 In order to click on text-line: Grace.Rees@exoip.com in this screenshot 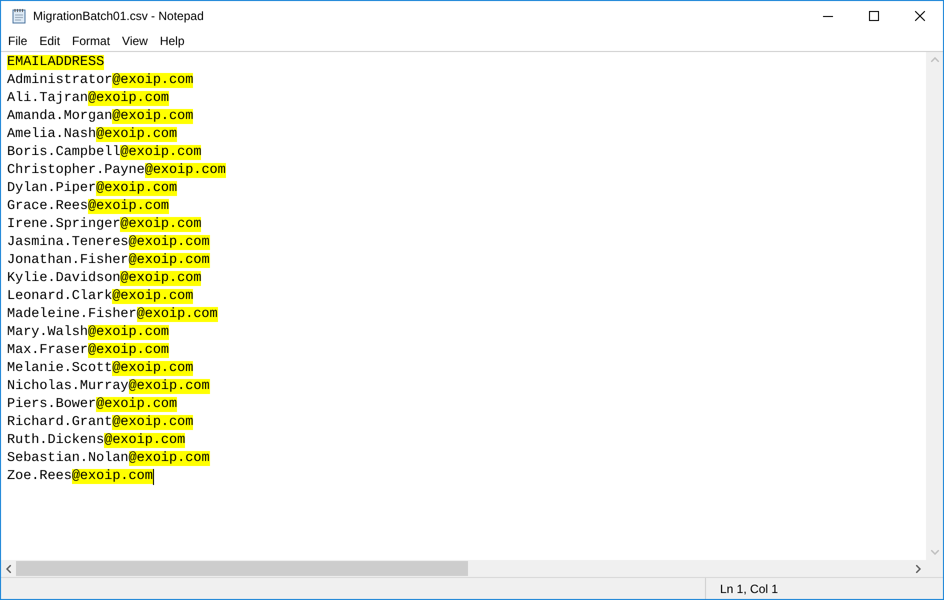, I will do `click(88, 207)`.